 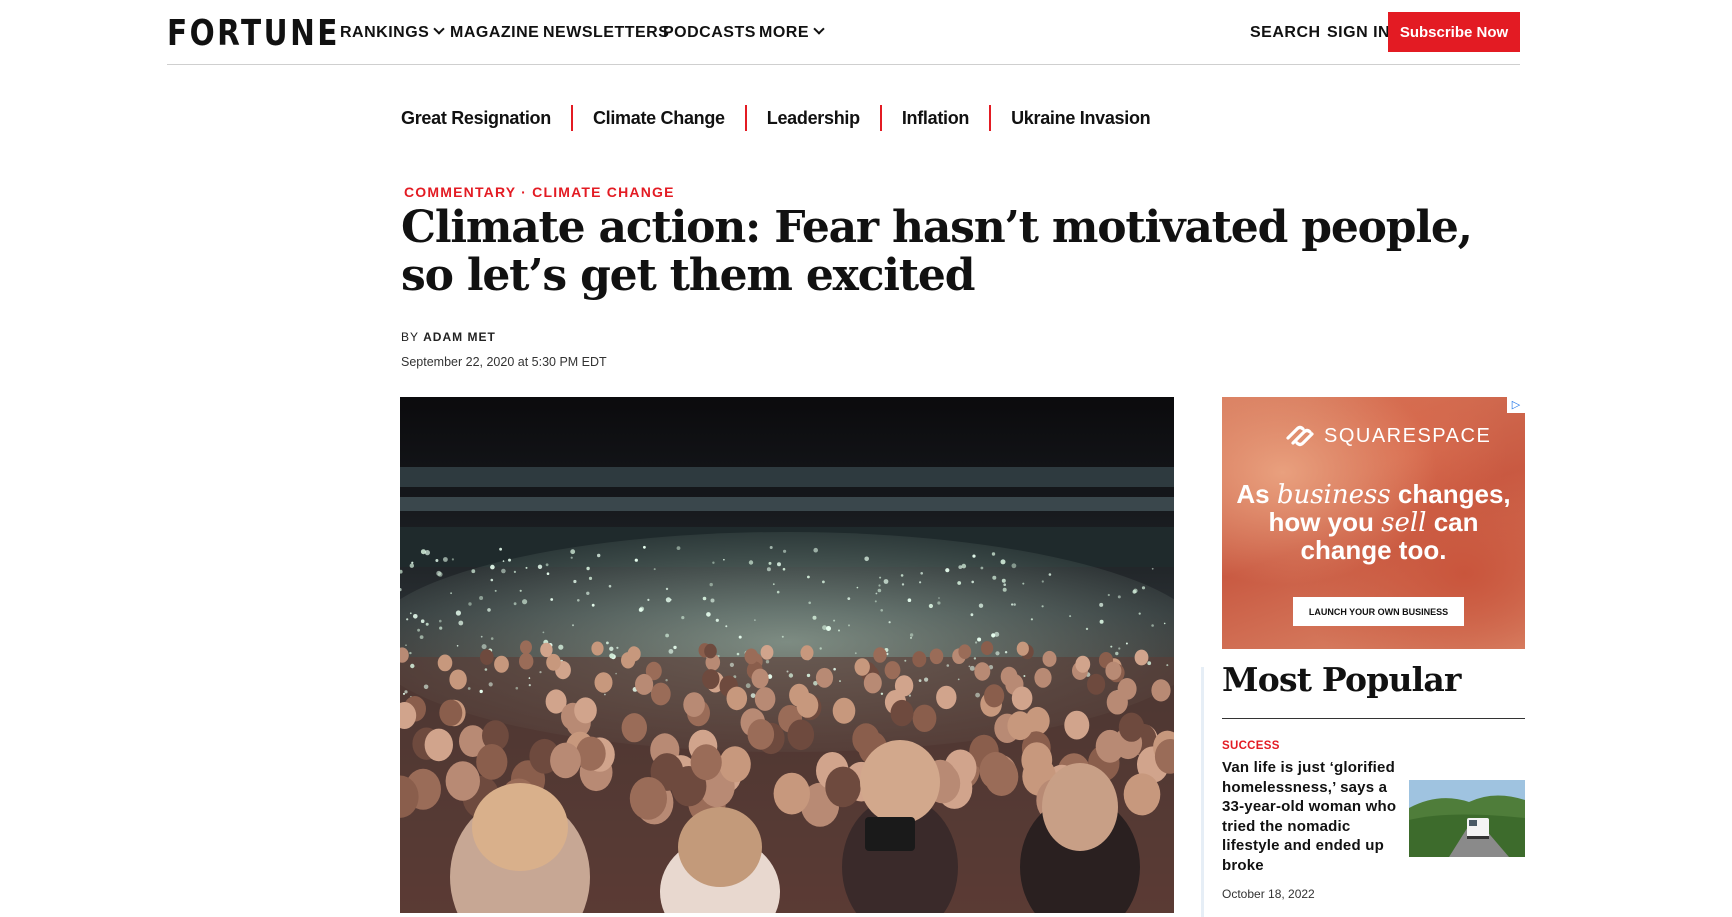 What do you see at coordinates (487, 118) in the screenshot?
I see `topic-great-resignation: Great Resignation` at bounding box center [487, 118].